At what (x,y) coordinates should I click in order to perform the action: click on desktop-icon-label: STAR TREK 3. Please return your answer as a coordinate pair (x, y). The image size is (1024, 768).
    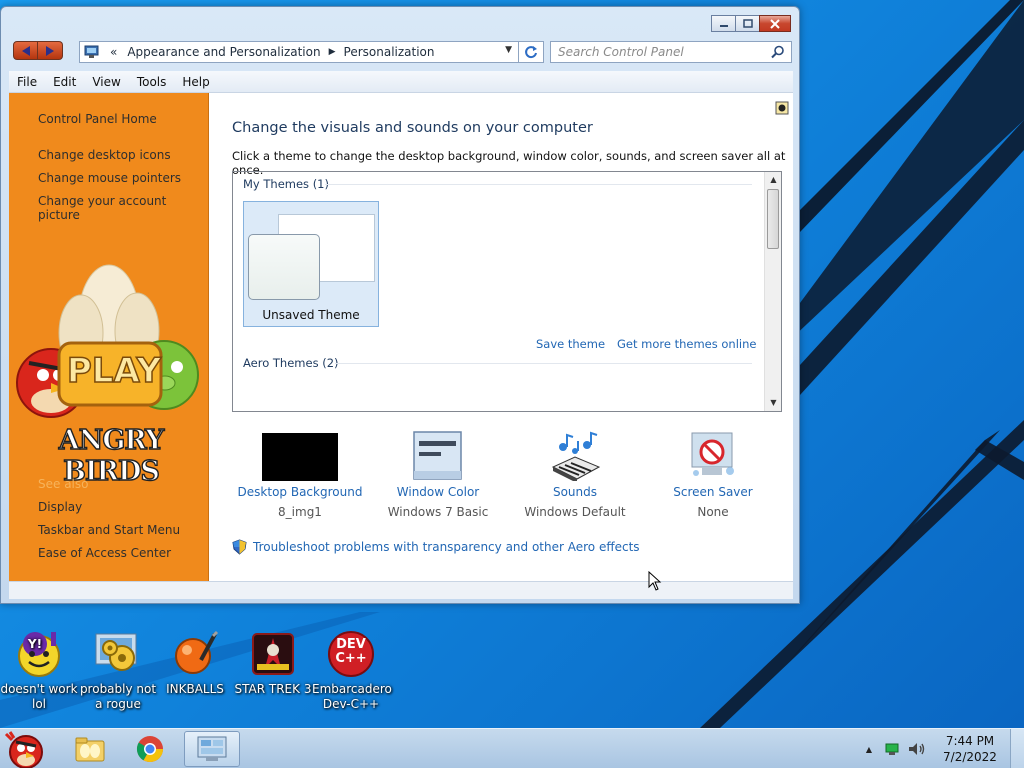
    Looking at the image, I should click on (273, 689).